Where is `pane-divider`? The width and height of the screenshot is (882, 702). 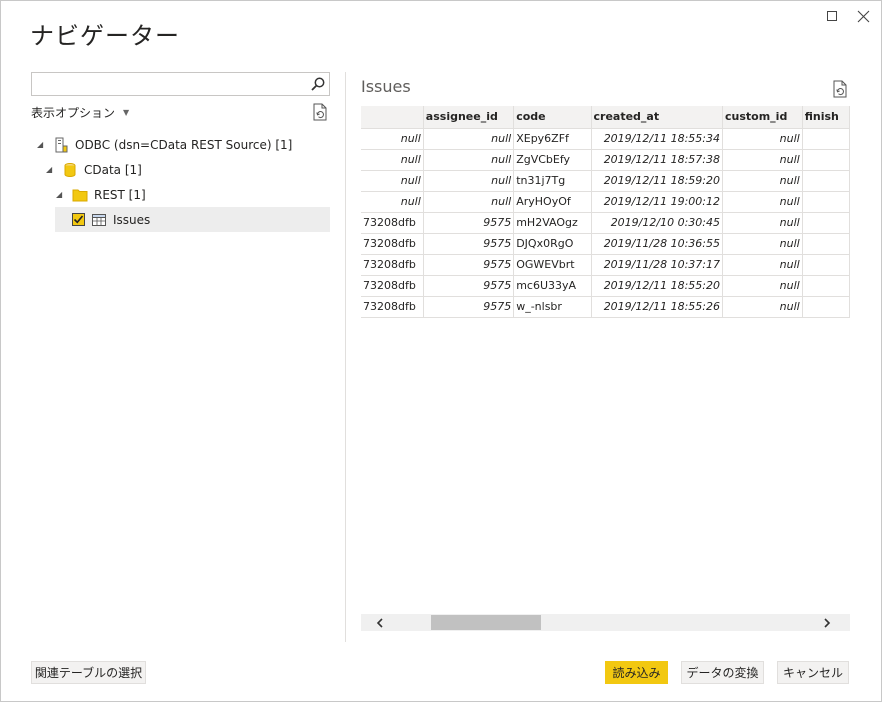
pane-divider is located at coordinates (345, 357).